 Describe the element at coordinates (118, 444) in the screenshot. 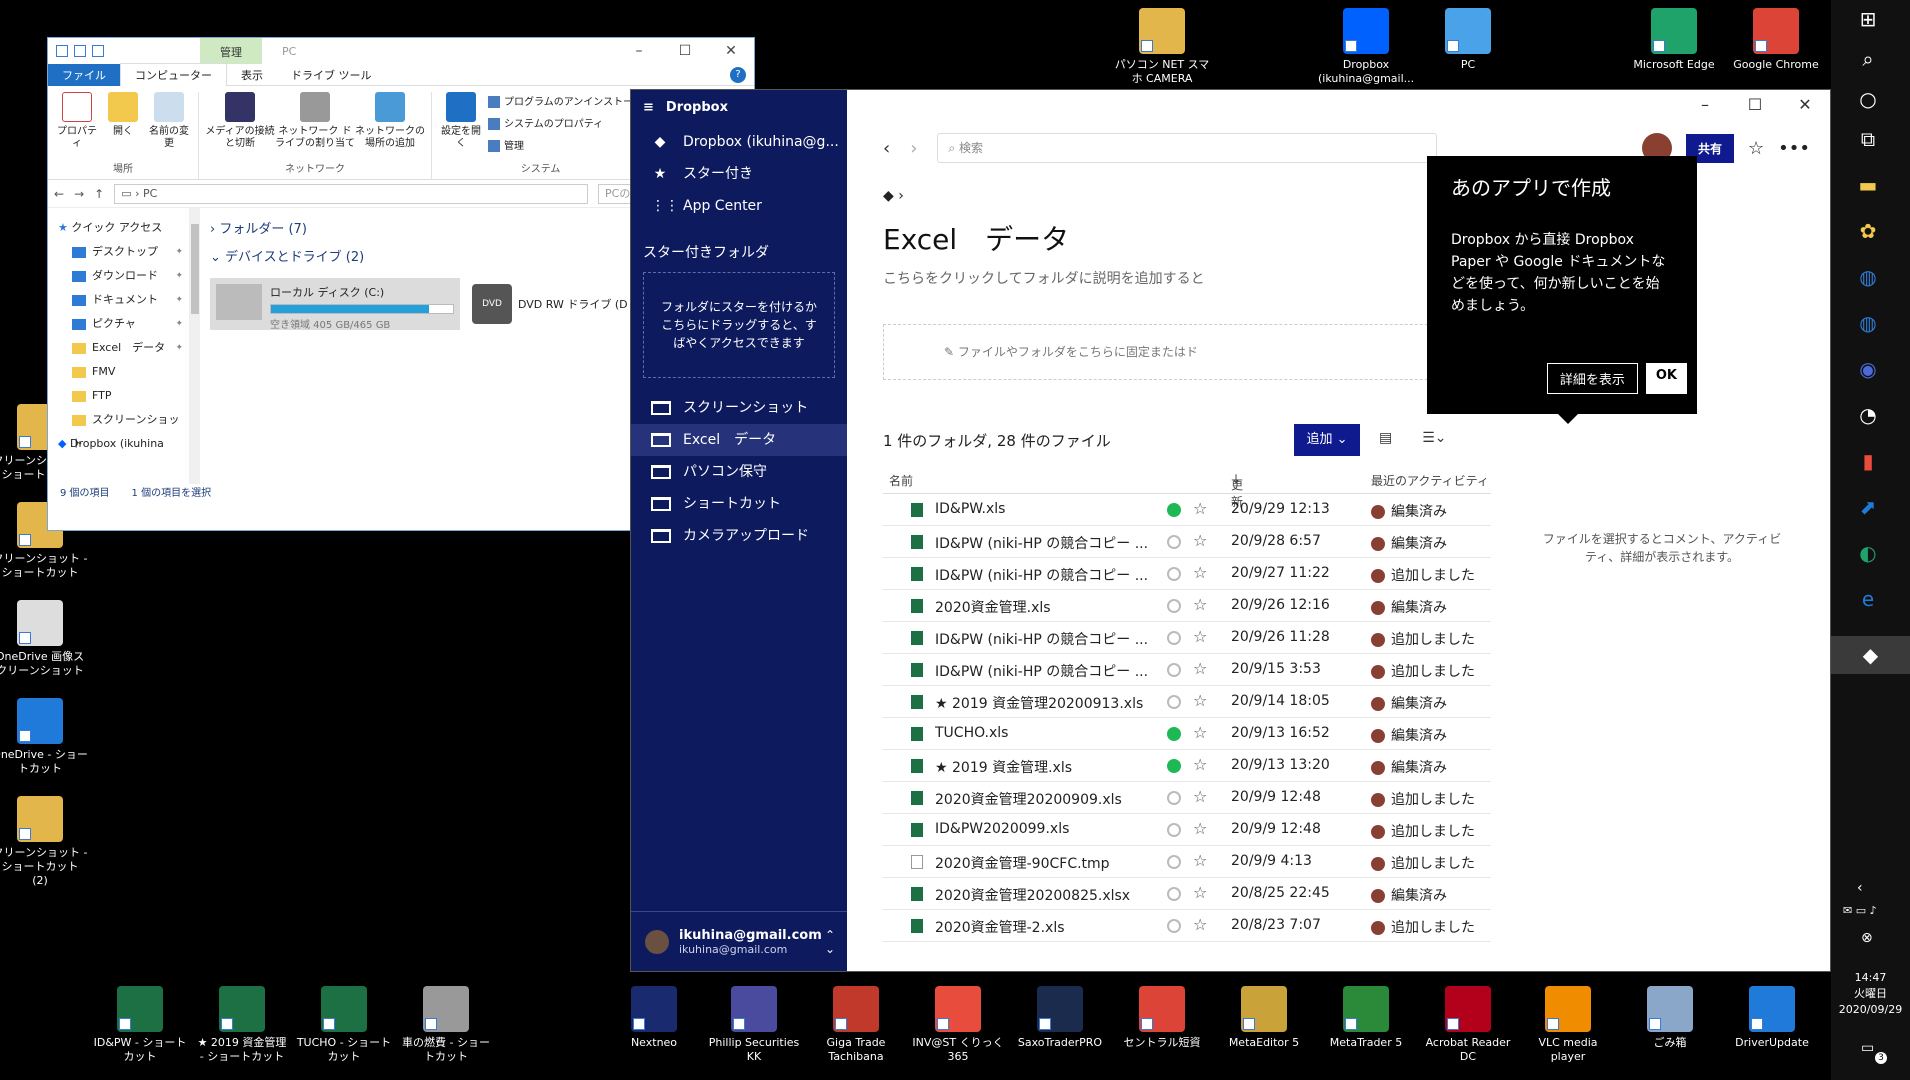

I see `nav-dropbox: ◆ Dropbox (ikuhina` at that location.